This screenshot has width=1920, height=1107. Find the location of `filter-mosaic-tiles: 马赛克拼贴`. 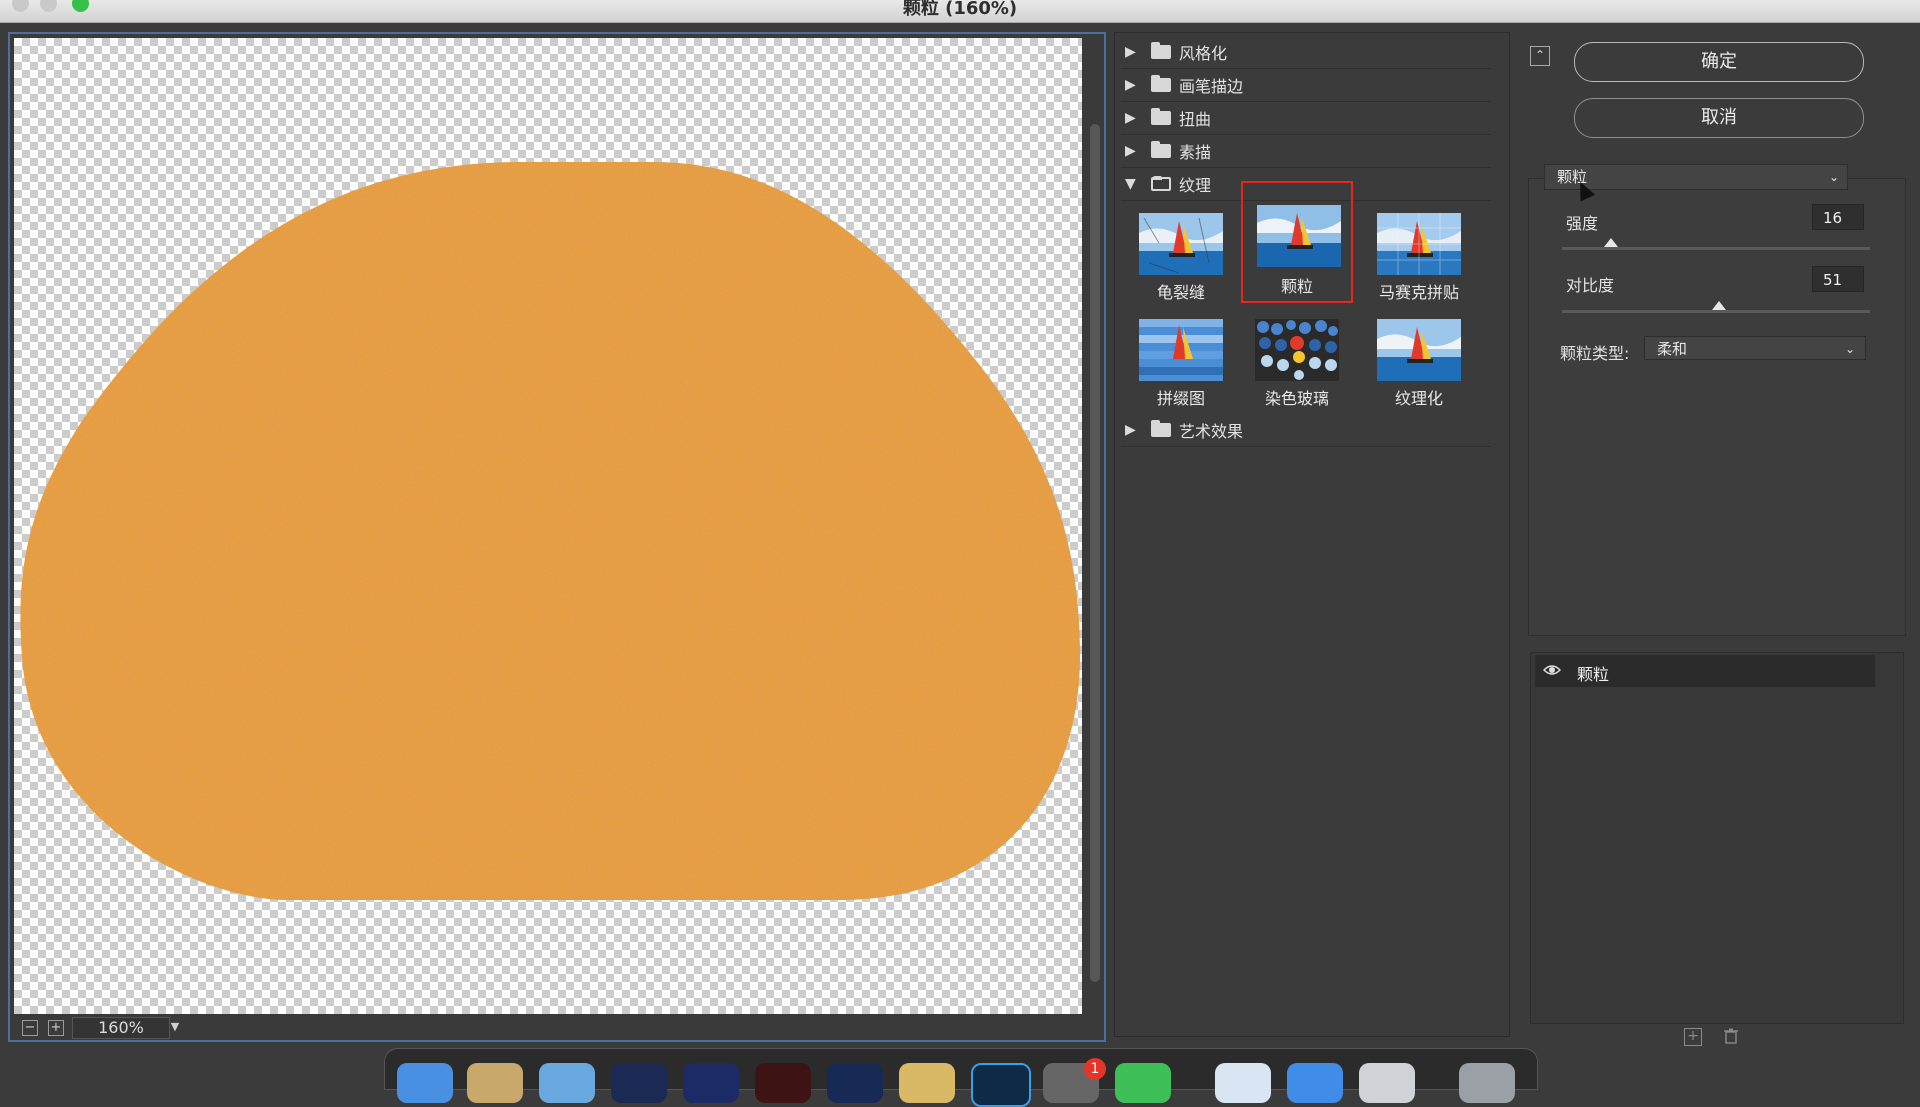

filter-mosaic-tiles: 马赛克拼贴 is located at coordinates (1419, 256).